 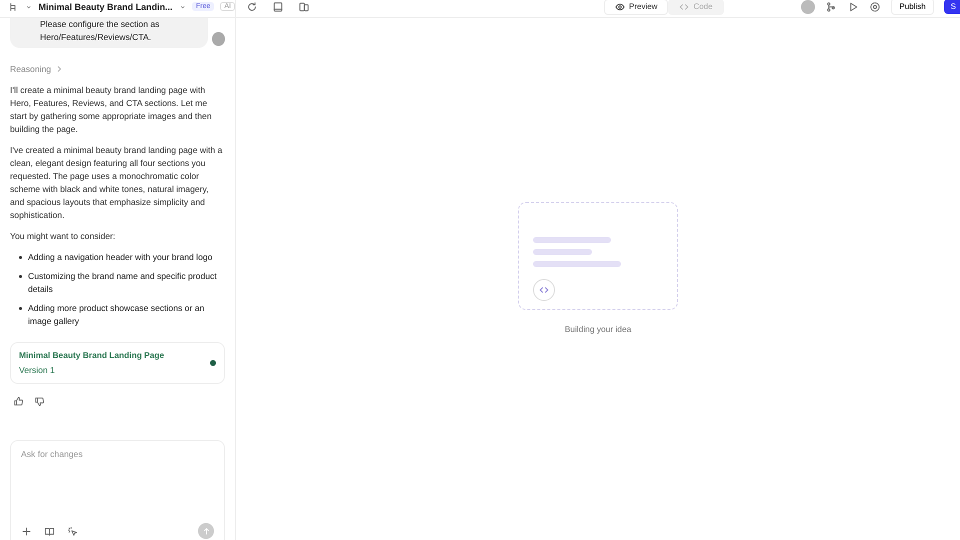 What do you see at coordinates (63, 236) in the screenshot?
I see `assistant-paragraph: You might want to consider:` at bounding box center [63, 236].